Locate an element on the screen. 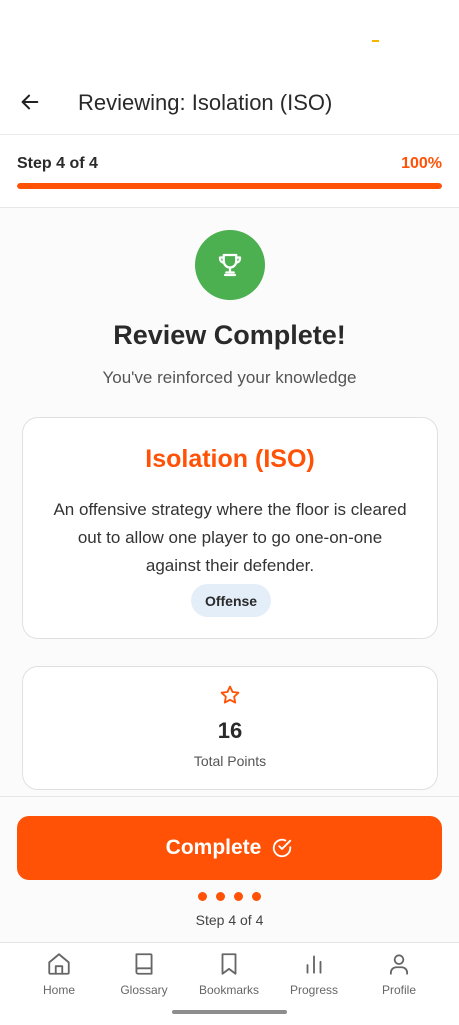 This screenshot has height=1025, width=459. bottom-nav: Home Glossary Bookmarks Progress Profile is located at coordinates (229, 983).